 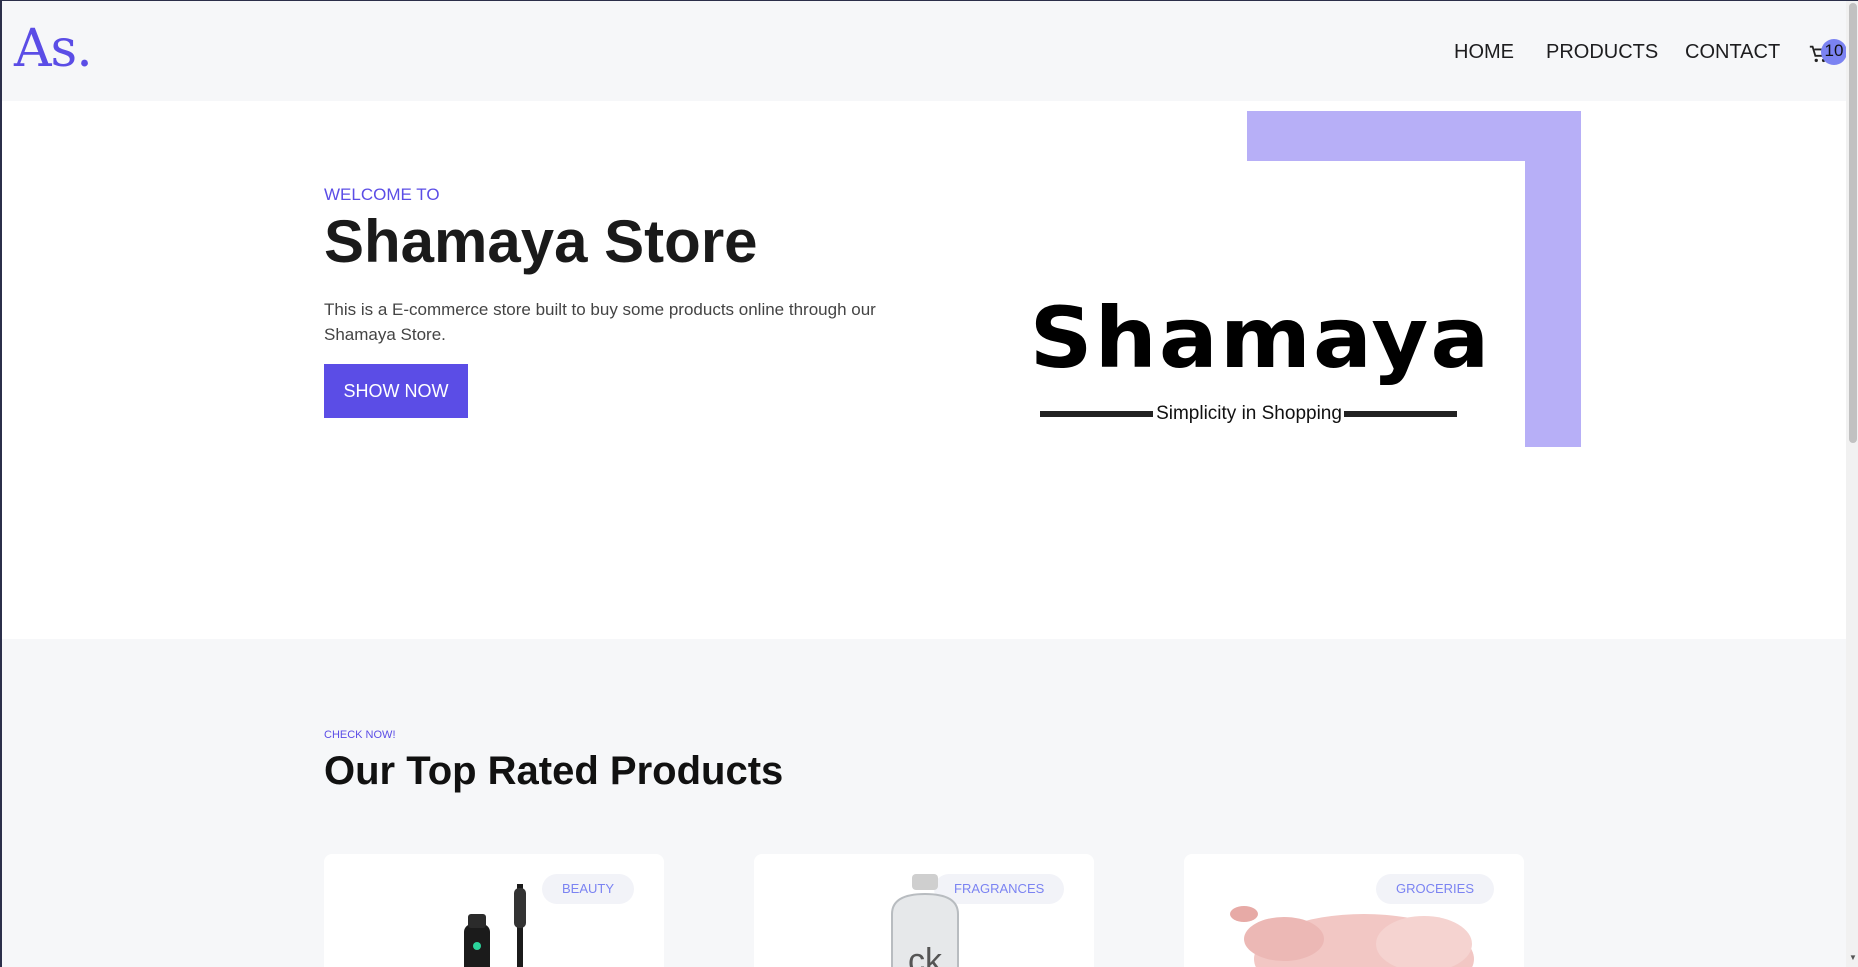 What do you see at coordinates (1732, 53) in the screenshot?
I see `nav-contact: CONTACT` at bounding box center [1732, 53].